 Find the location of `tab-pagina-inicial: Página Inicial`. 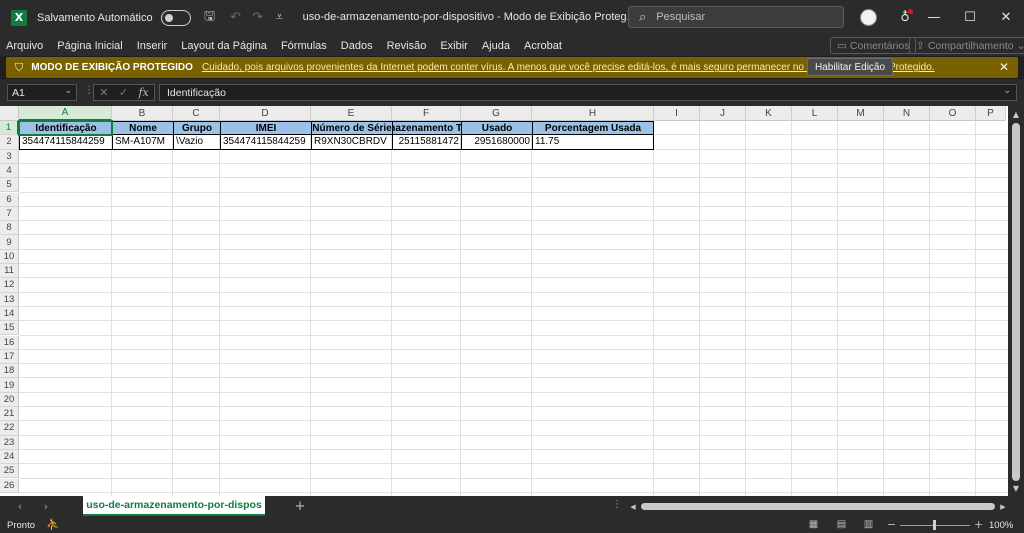

tab-pagina-inicial: Página Inicial is located at coordinates (89, 46).